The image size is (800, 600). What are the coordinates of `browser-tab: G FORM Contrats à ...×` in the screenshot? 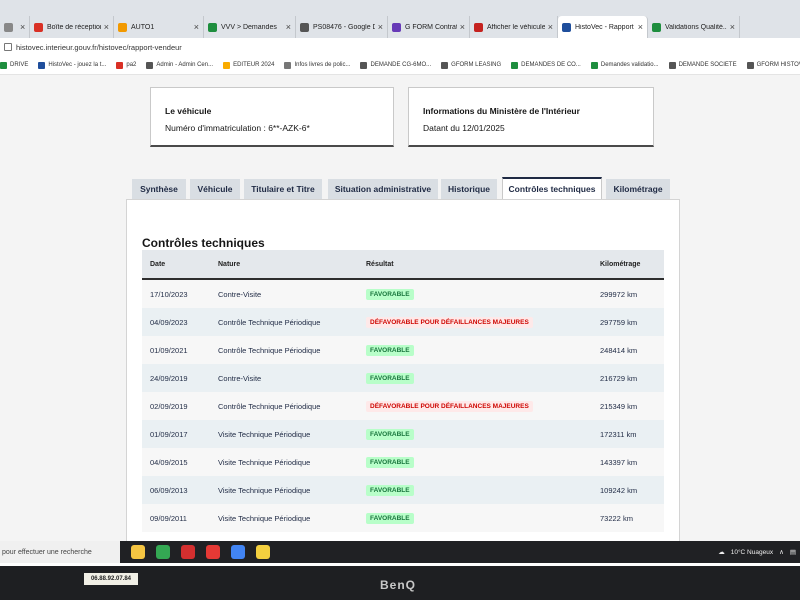 It's located at (429, 27).